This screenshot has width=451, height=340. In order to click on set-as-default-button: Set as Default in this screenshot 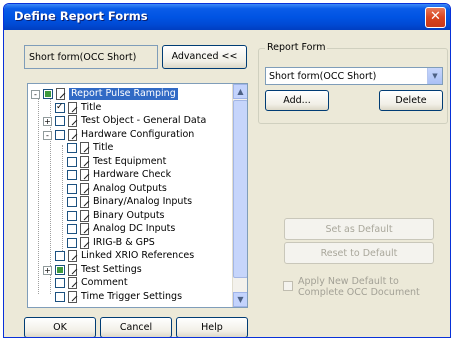, I will do `click(359, 229)`.